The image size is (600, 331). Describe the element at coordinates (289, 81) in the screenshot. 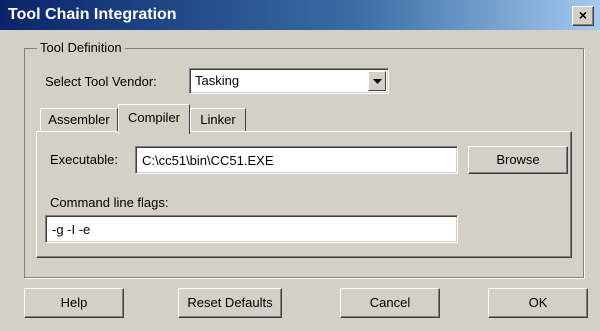

I see `vendor-select: Tasking` at that location.